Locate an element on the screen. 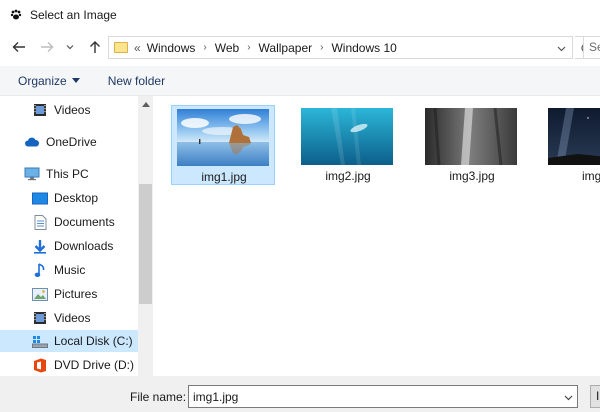 The width and height of the screenshot is (600, 412). navigation-bar: « Windows › Web › Wallpaper › Windows 10 is located at coordinates (300, 47).